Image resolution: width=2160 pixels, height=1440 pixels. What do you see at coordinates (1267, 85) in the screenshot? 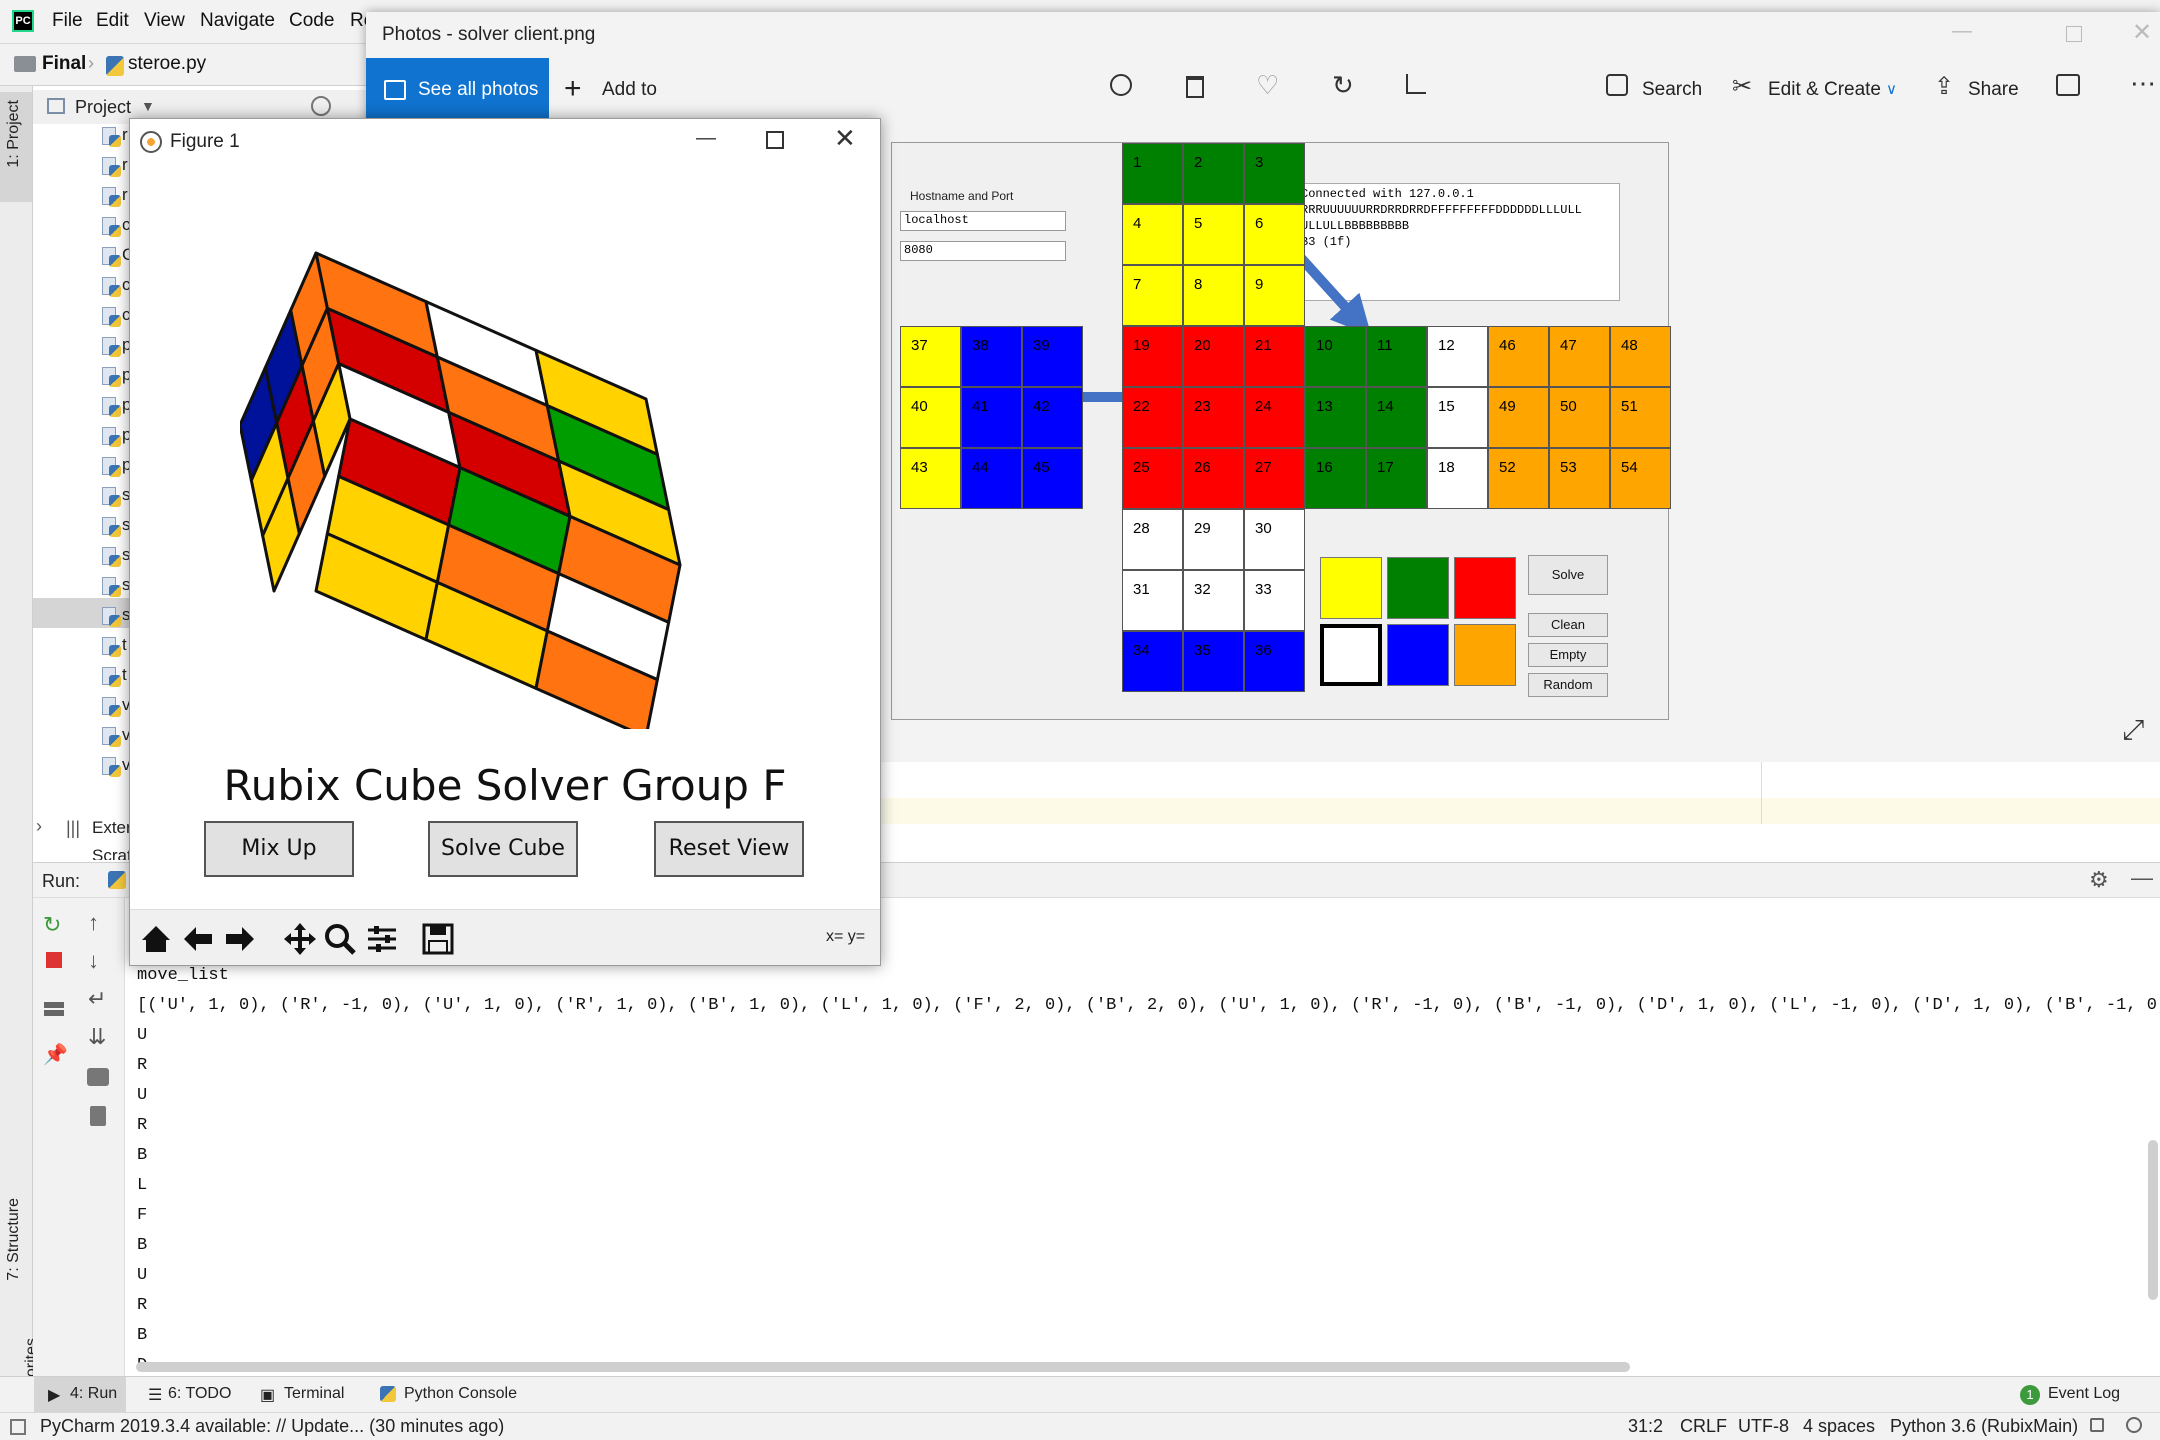
I see `favorite-heart-icon: ♡` at bounding box center [1267, 85].